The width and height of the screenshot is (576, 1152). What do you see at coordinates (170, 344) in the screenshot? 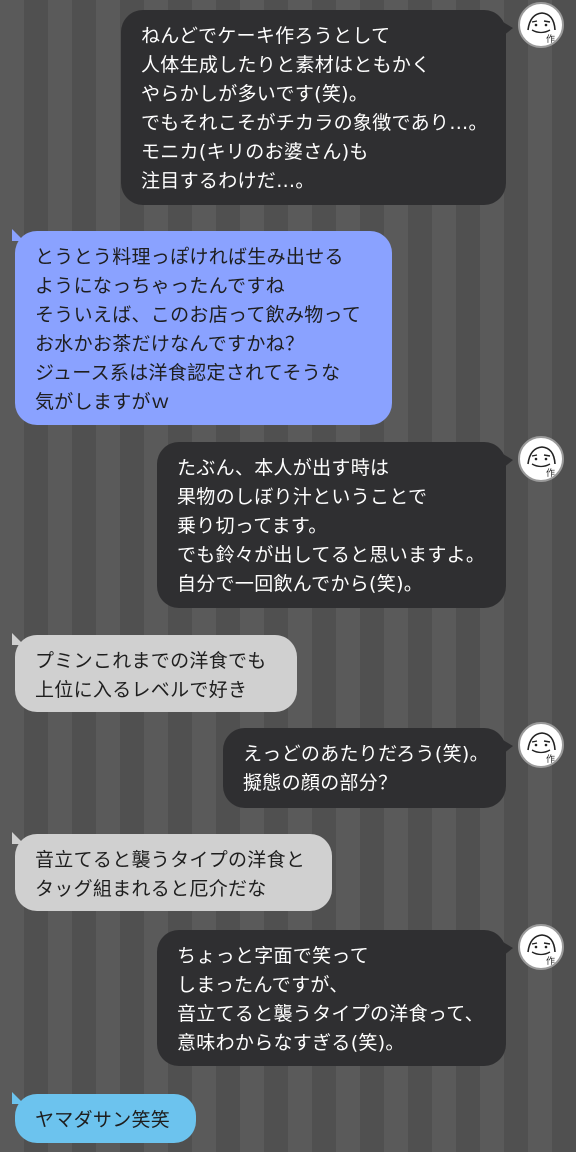
I see `message-line: お水かお茶だけなんですかね？` at bounding box center [170, 344].